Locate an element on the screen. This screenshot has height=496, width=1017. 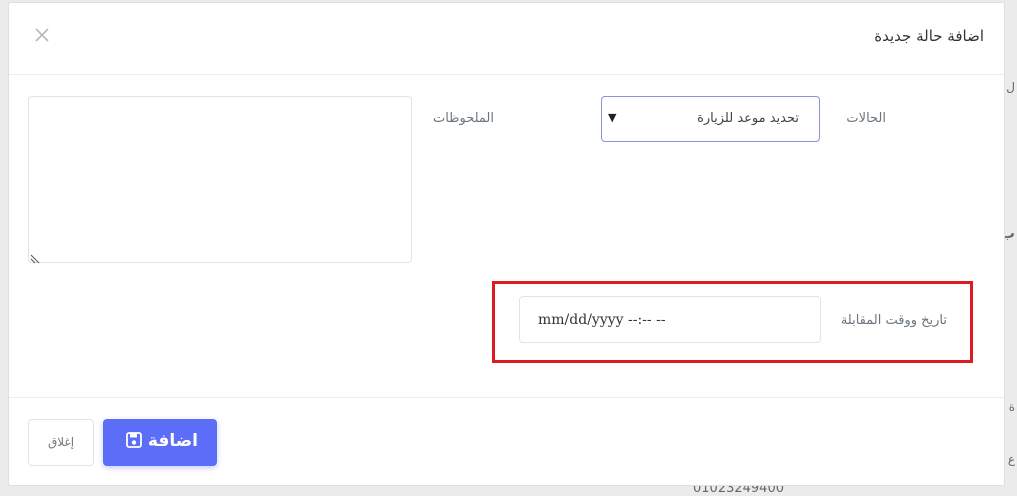
resize-handle-icon is located at coordinates (36, 256).